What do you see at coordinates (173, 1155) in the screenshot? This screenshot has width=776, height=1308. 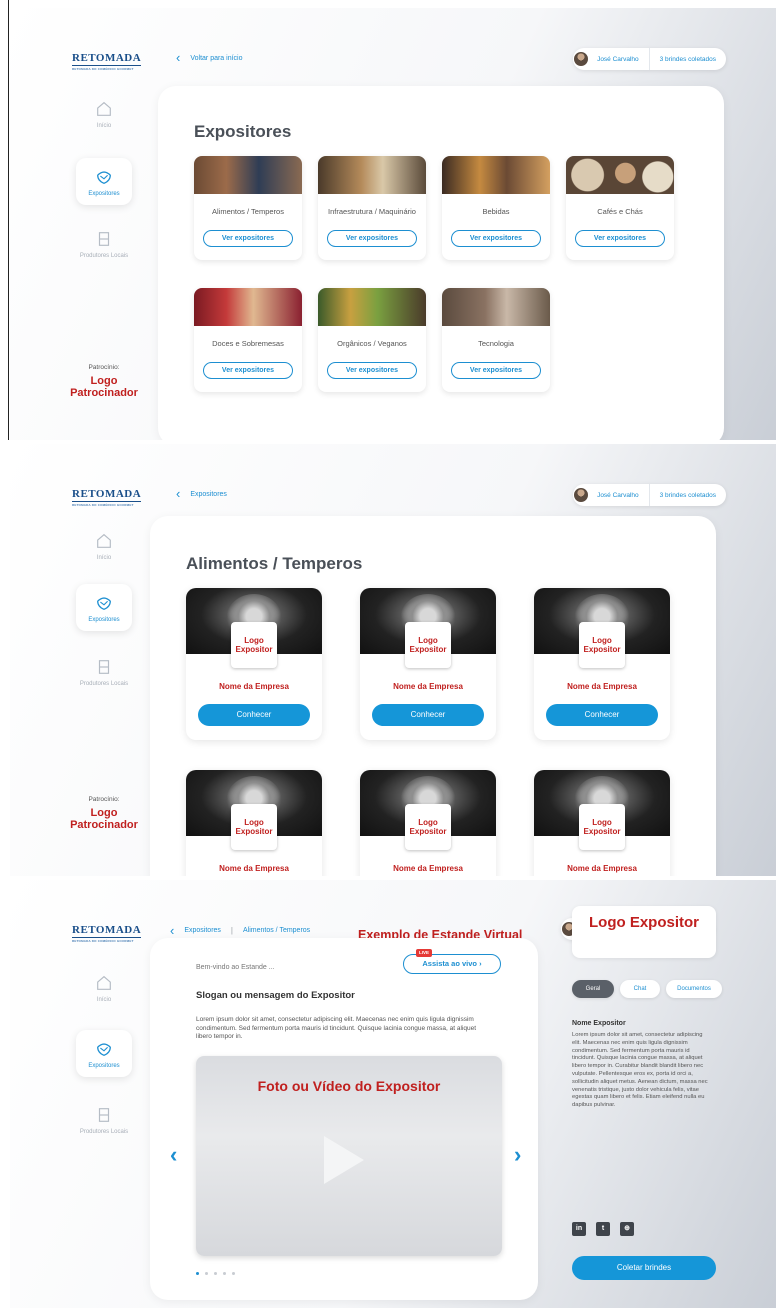 I see `carousel-prev-arrow: ‹` at bounding box center [173, 1155].